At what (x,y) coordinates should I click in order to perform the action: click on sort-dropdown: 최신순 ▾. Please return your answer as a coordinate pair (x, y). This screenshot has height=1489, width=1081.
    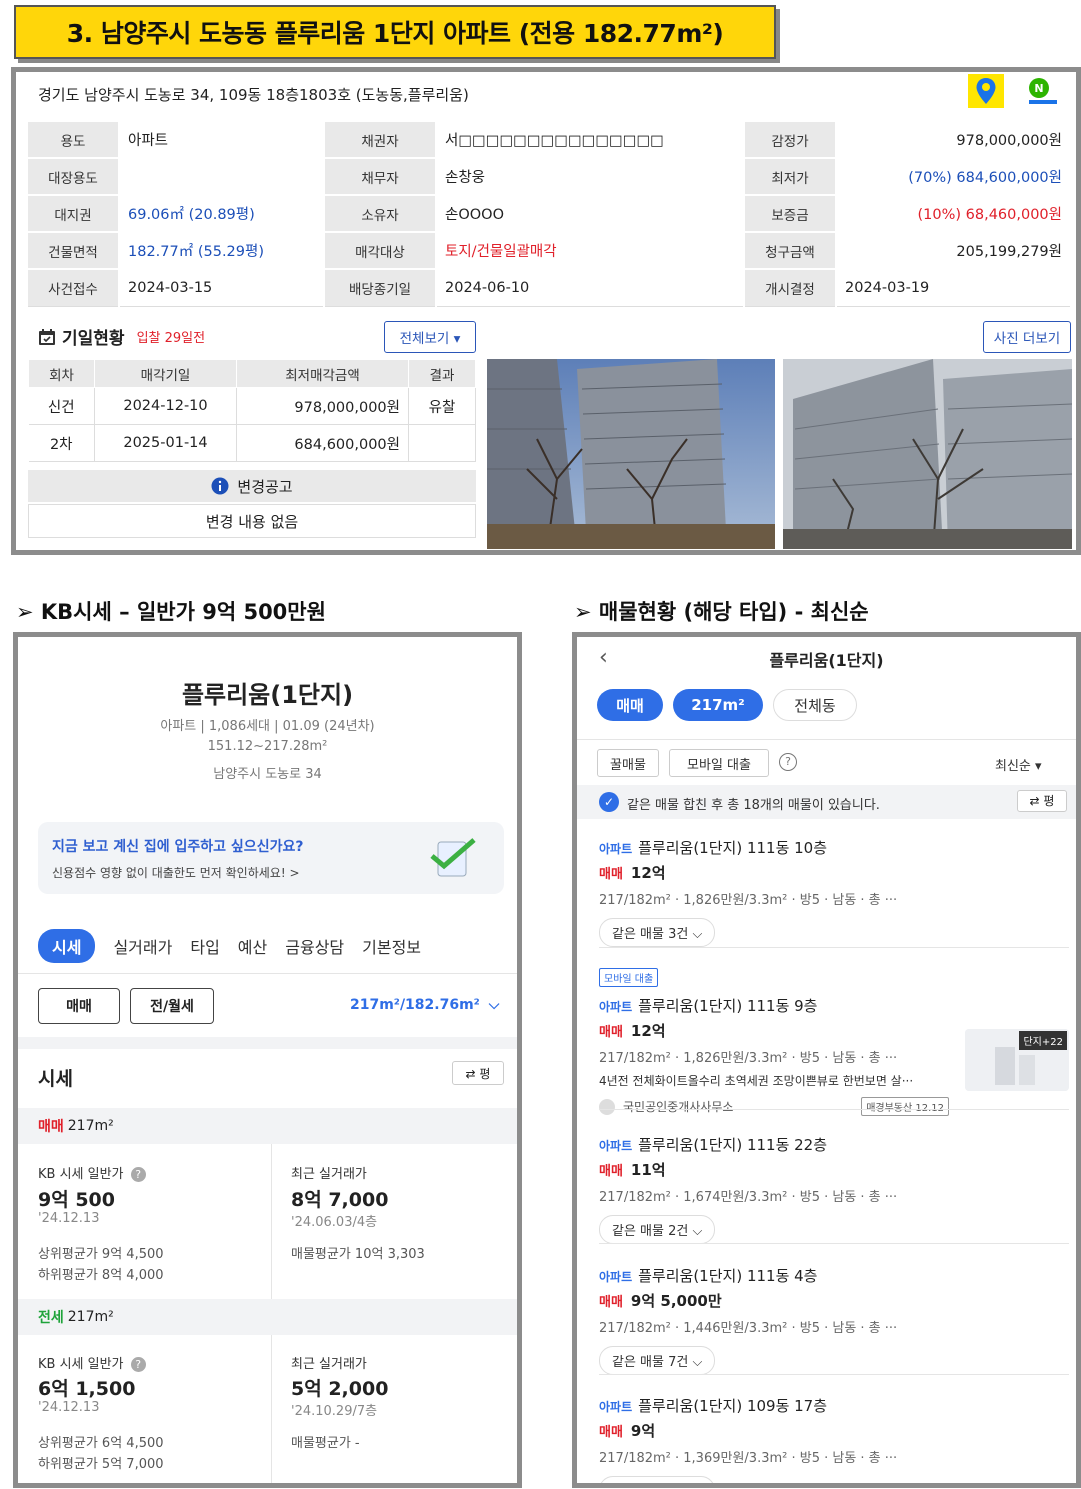
    Looking at the image, I should click on (1018, 764).